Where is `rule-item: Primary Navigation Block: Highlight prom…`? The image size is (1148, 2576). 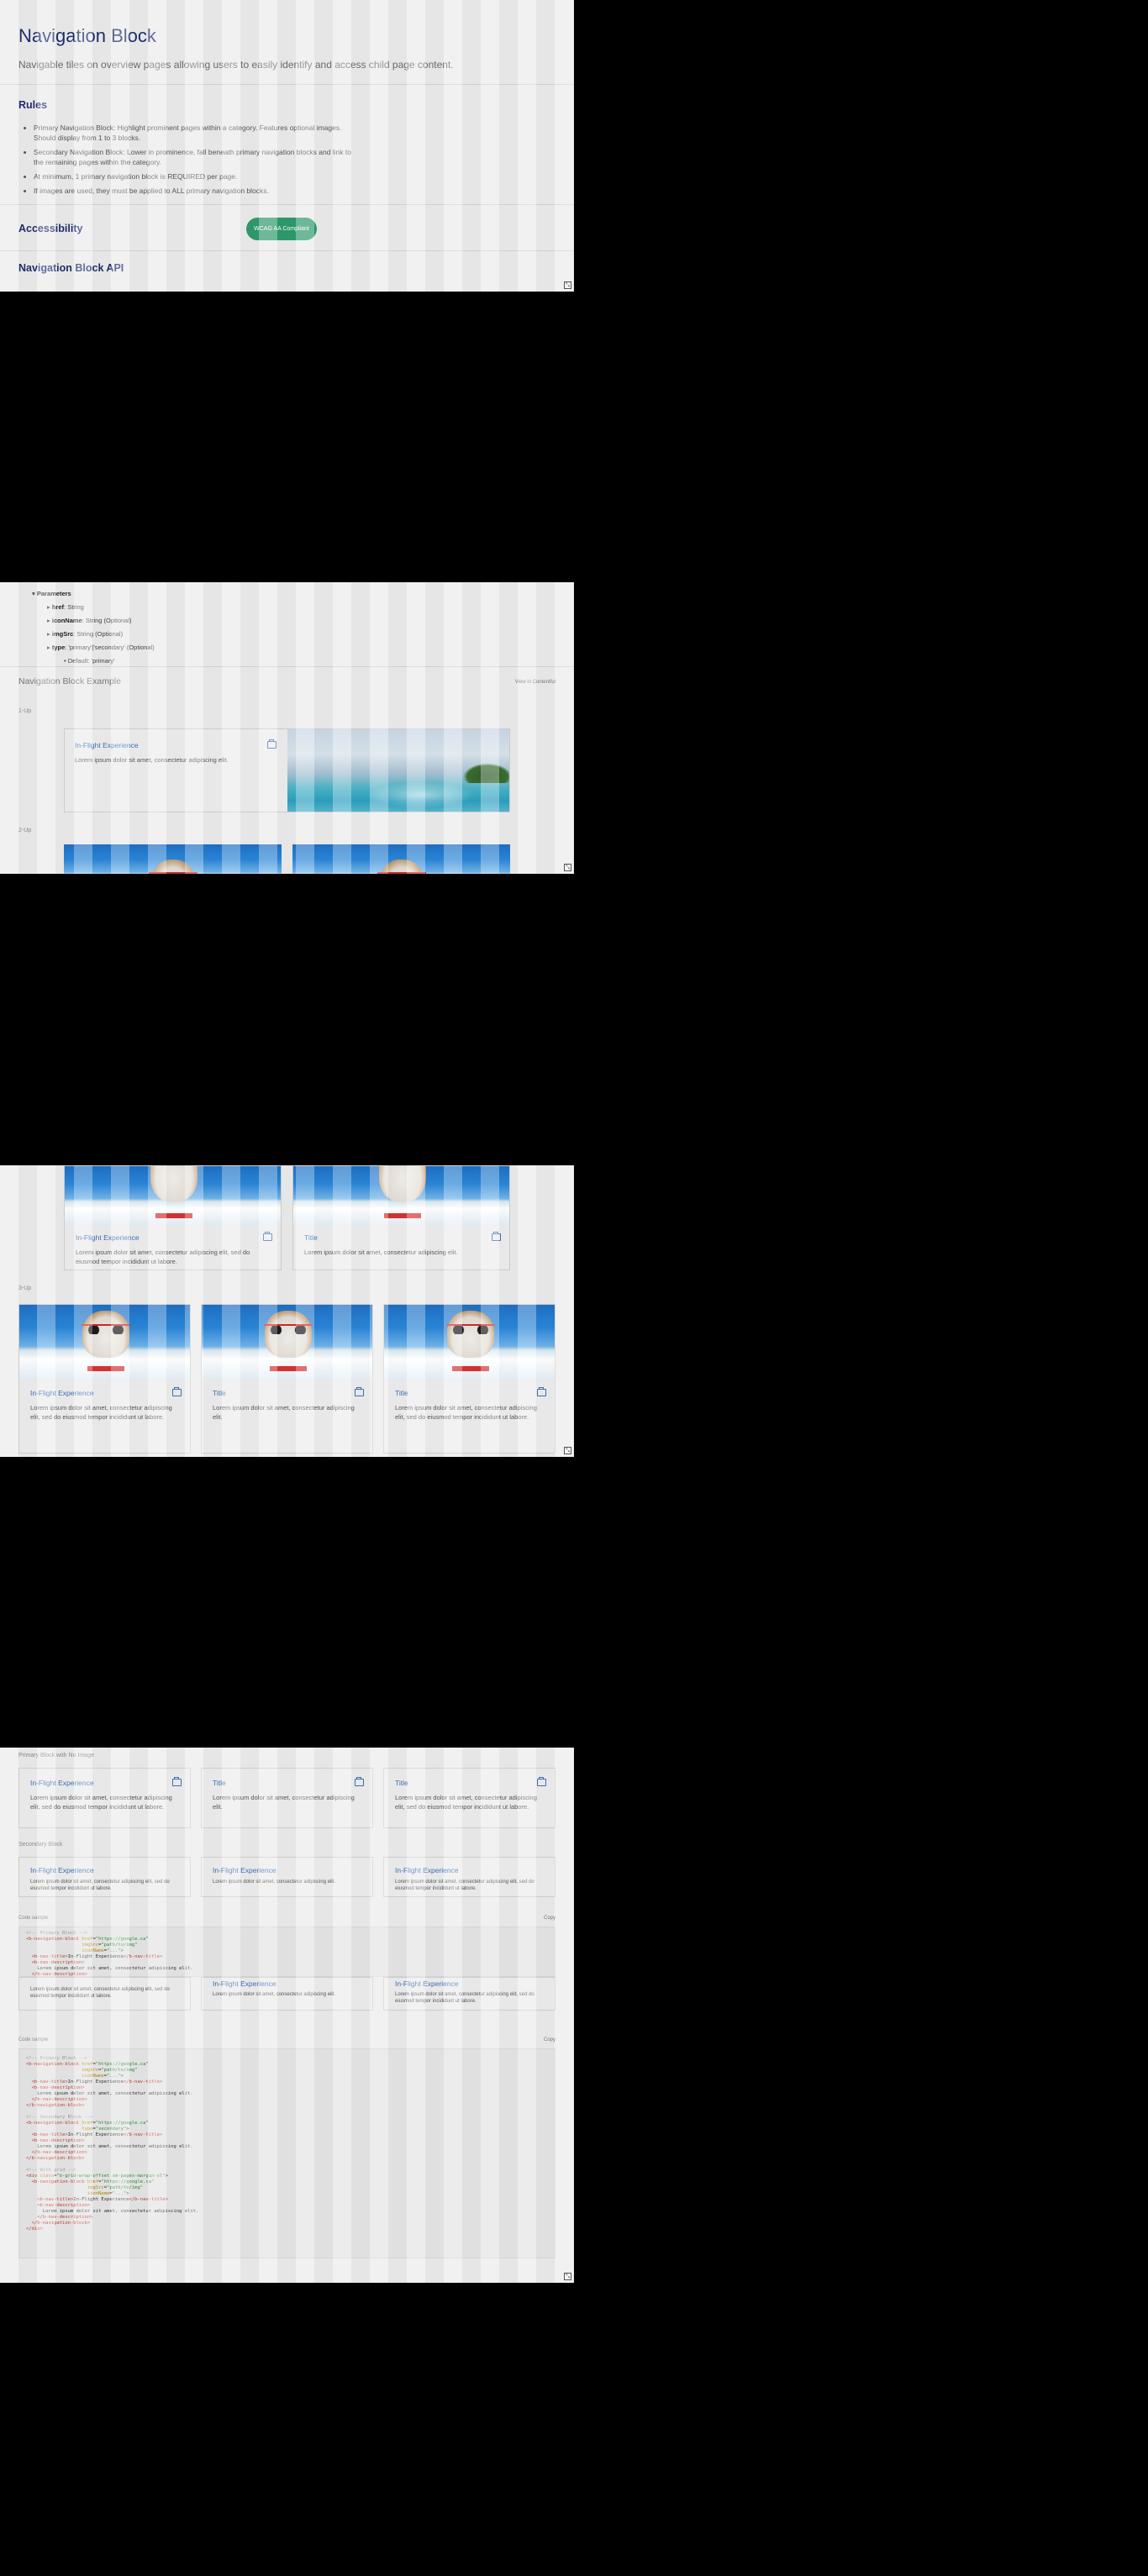
rule-item: Primary Navigation Block: Highlight prom… is located at coordinates (197, 133).